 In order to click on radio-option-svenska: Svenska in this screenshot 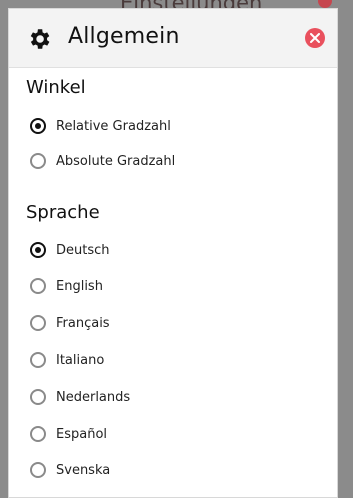, I will do `click(70, 470)`.